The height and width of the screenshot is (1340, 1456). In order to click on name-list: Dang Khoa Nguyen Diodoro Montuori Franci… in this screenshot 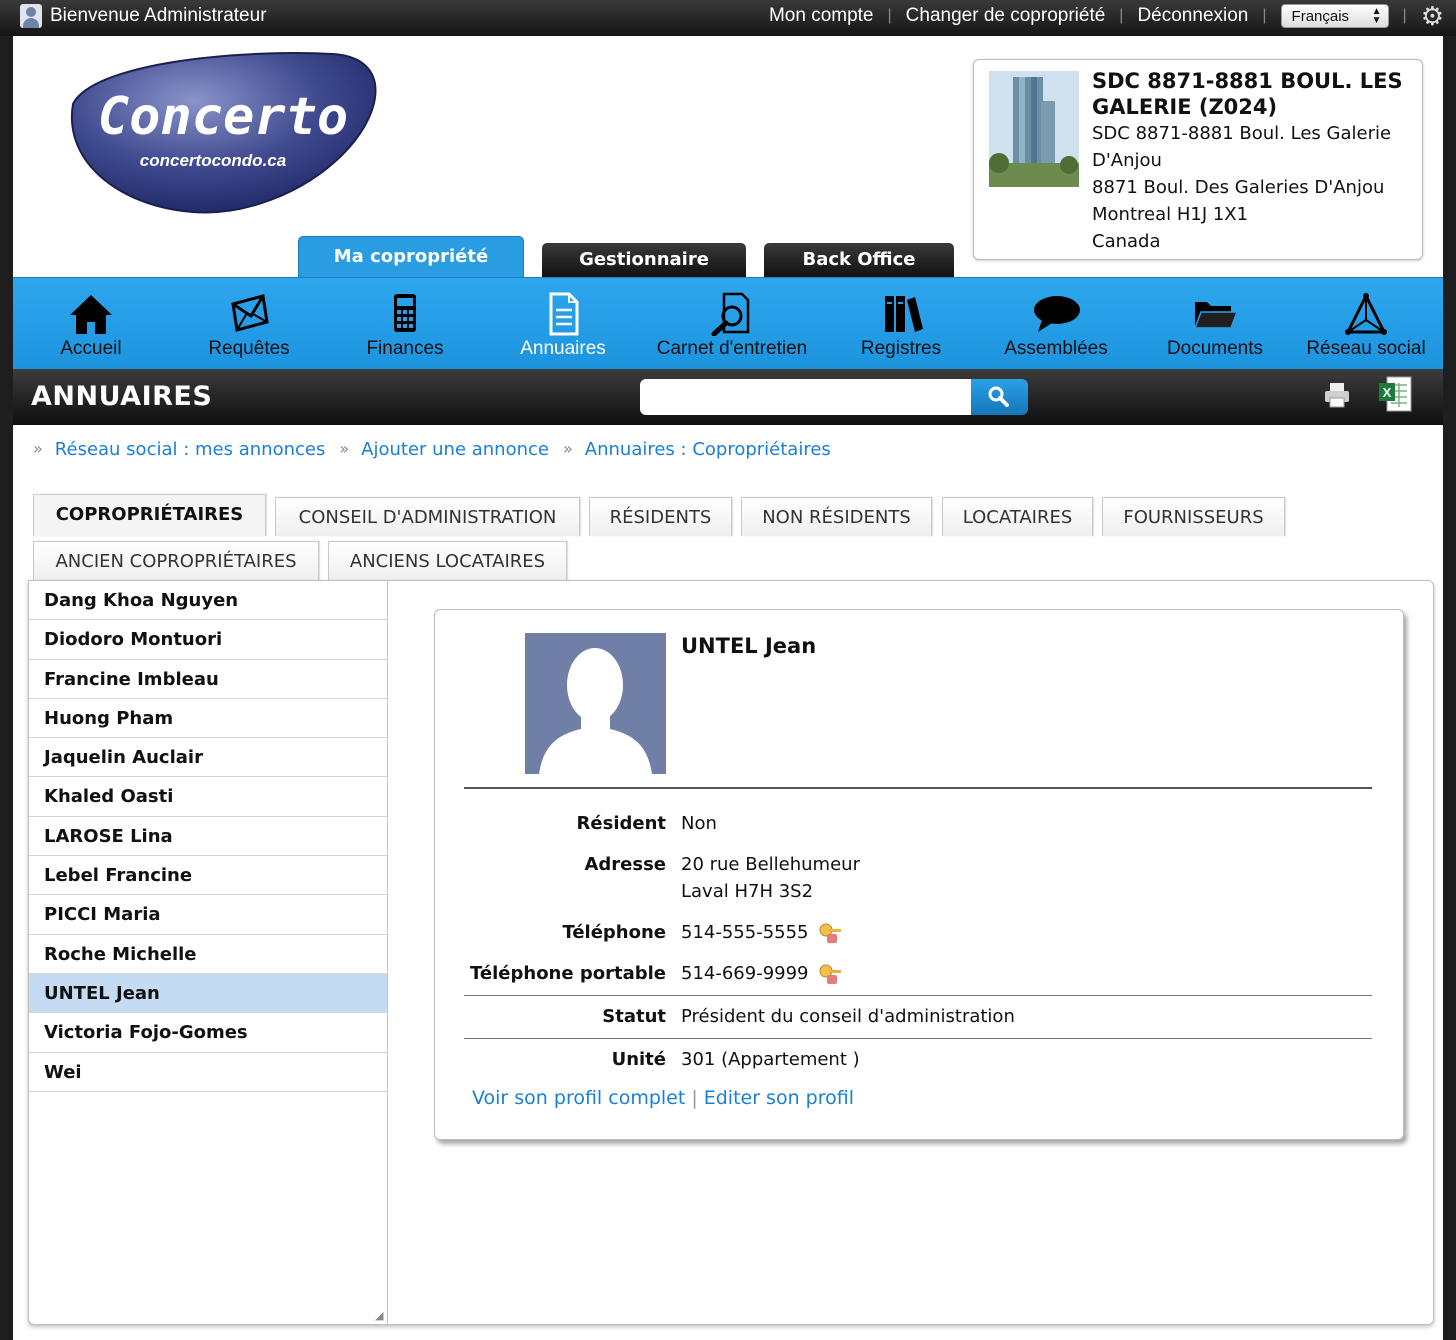, I will do `click(208, 952)`.